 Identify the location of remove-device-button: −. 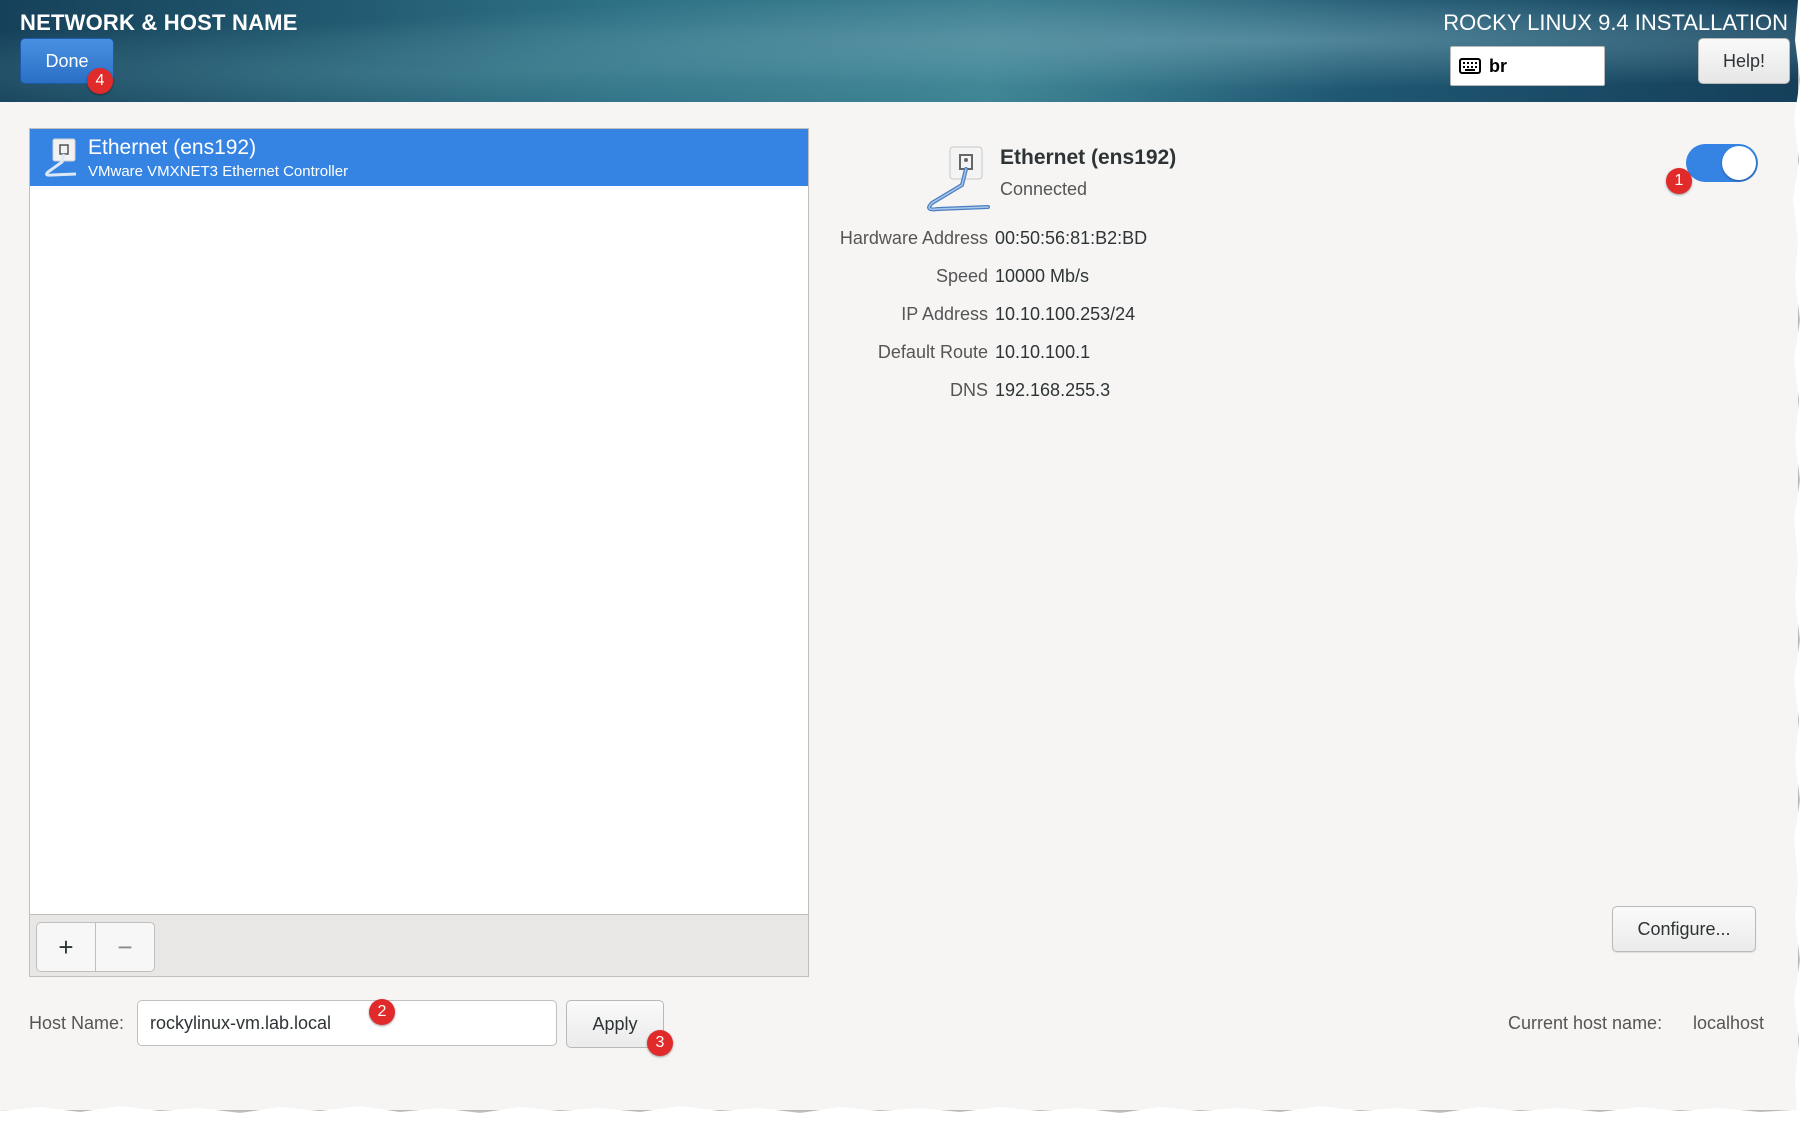
(124, 947).